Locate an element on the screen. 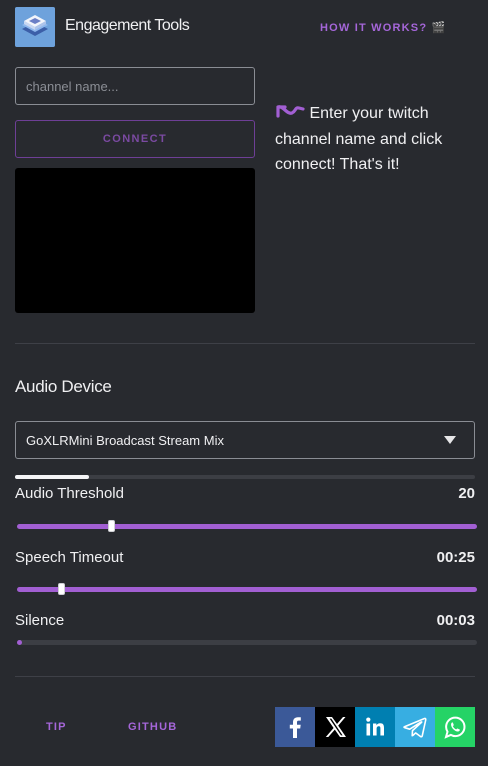  speech-timeout-slider is located at coordinates (246, 589).